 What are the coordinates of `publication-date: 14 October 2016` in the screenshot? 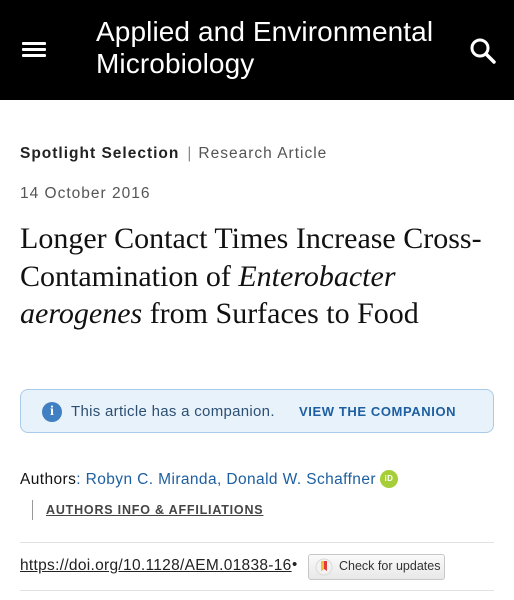 It's located at (85, 193).